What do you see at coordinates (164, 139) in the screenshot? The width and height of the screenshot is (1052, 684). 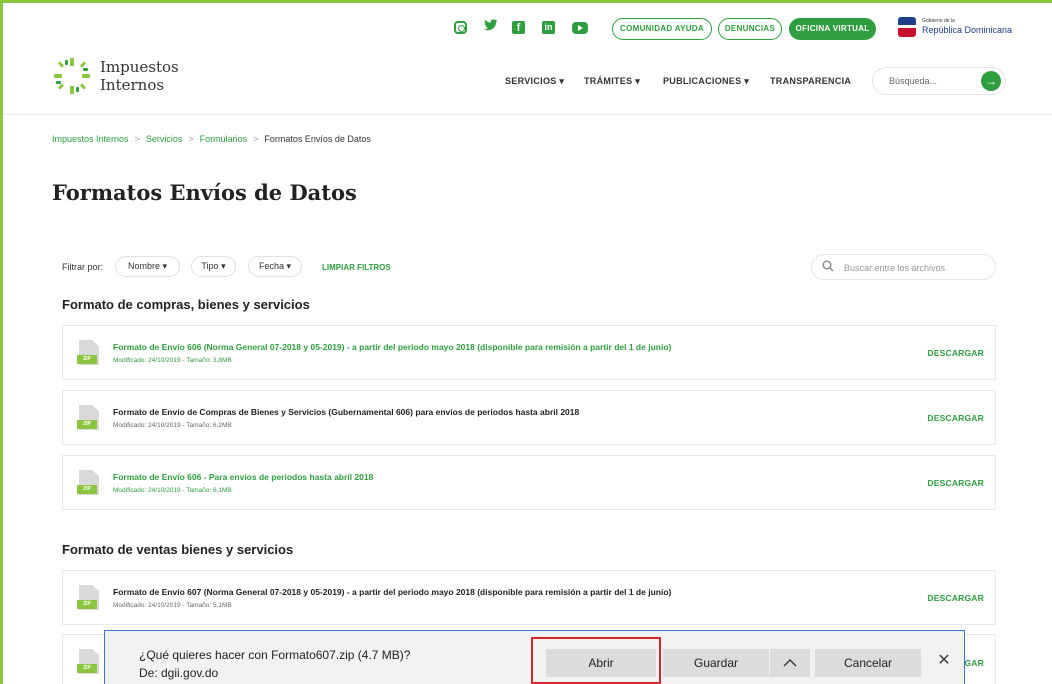 I see `breadcrumb-servicios: Servicios` at bounding box center [164, 139].